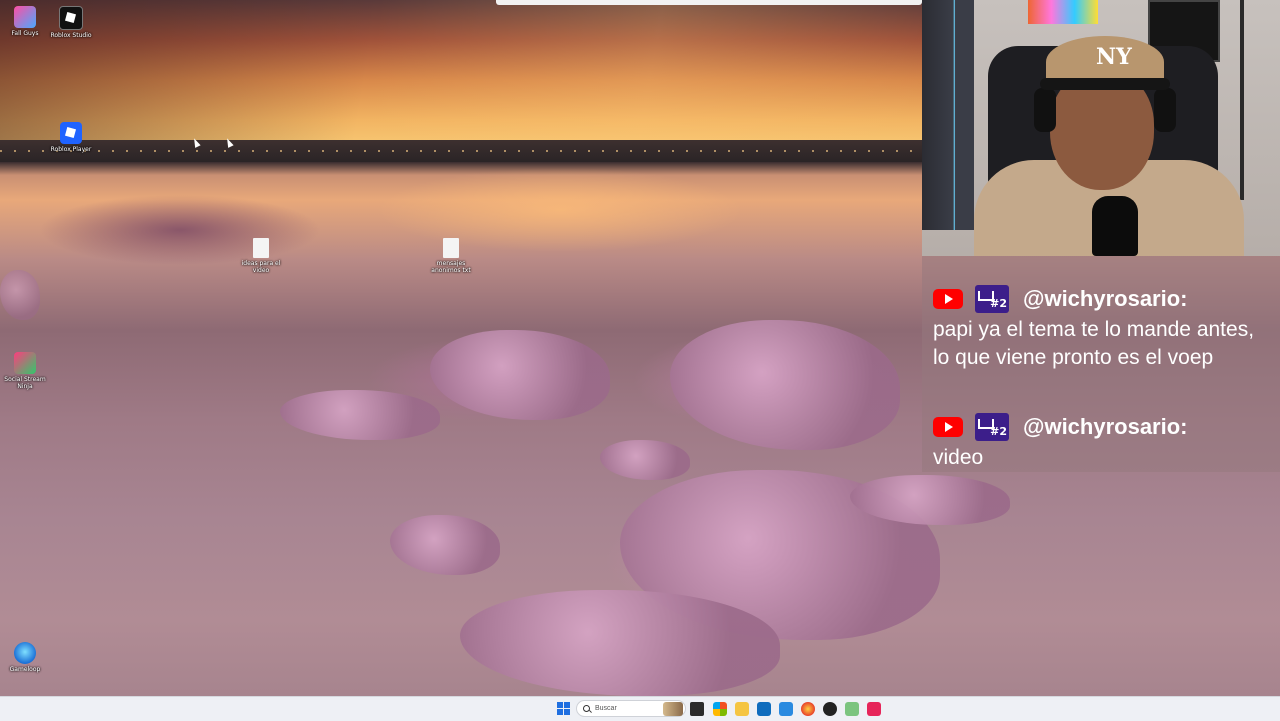 This screenshot has height=721, width=1280. I want to click on firefox-icon, so click(808, 709).